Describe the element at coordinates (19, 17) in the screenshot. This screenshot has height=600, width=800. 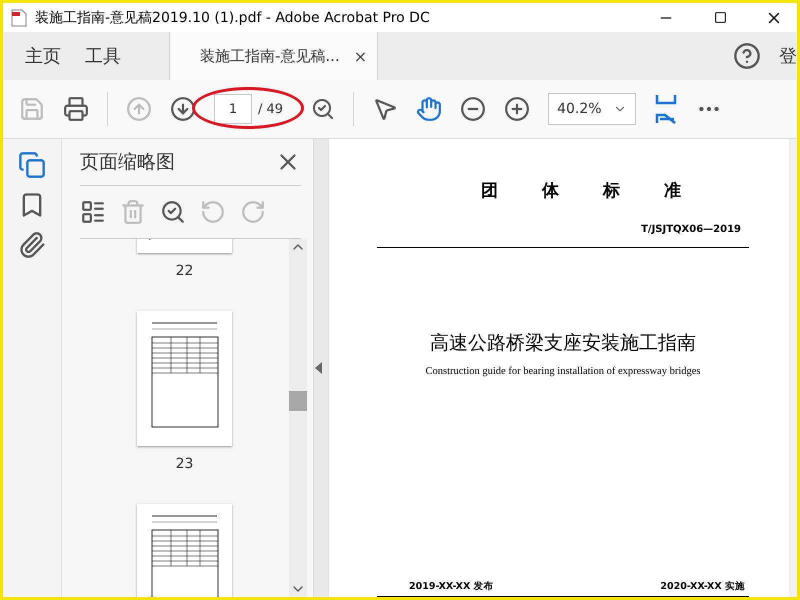
I see `pdf-file-icon` at that location.